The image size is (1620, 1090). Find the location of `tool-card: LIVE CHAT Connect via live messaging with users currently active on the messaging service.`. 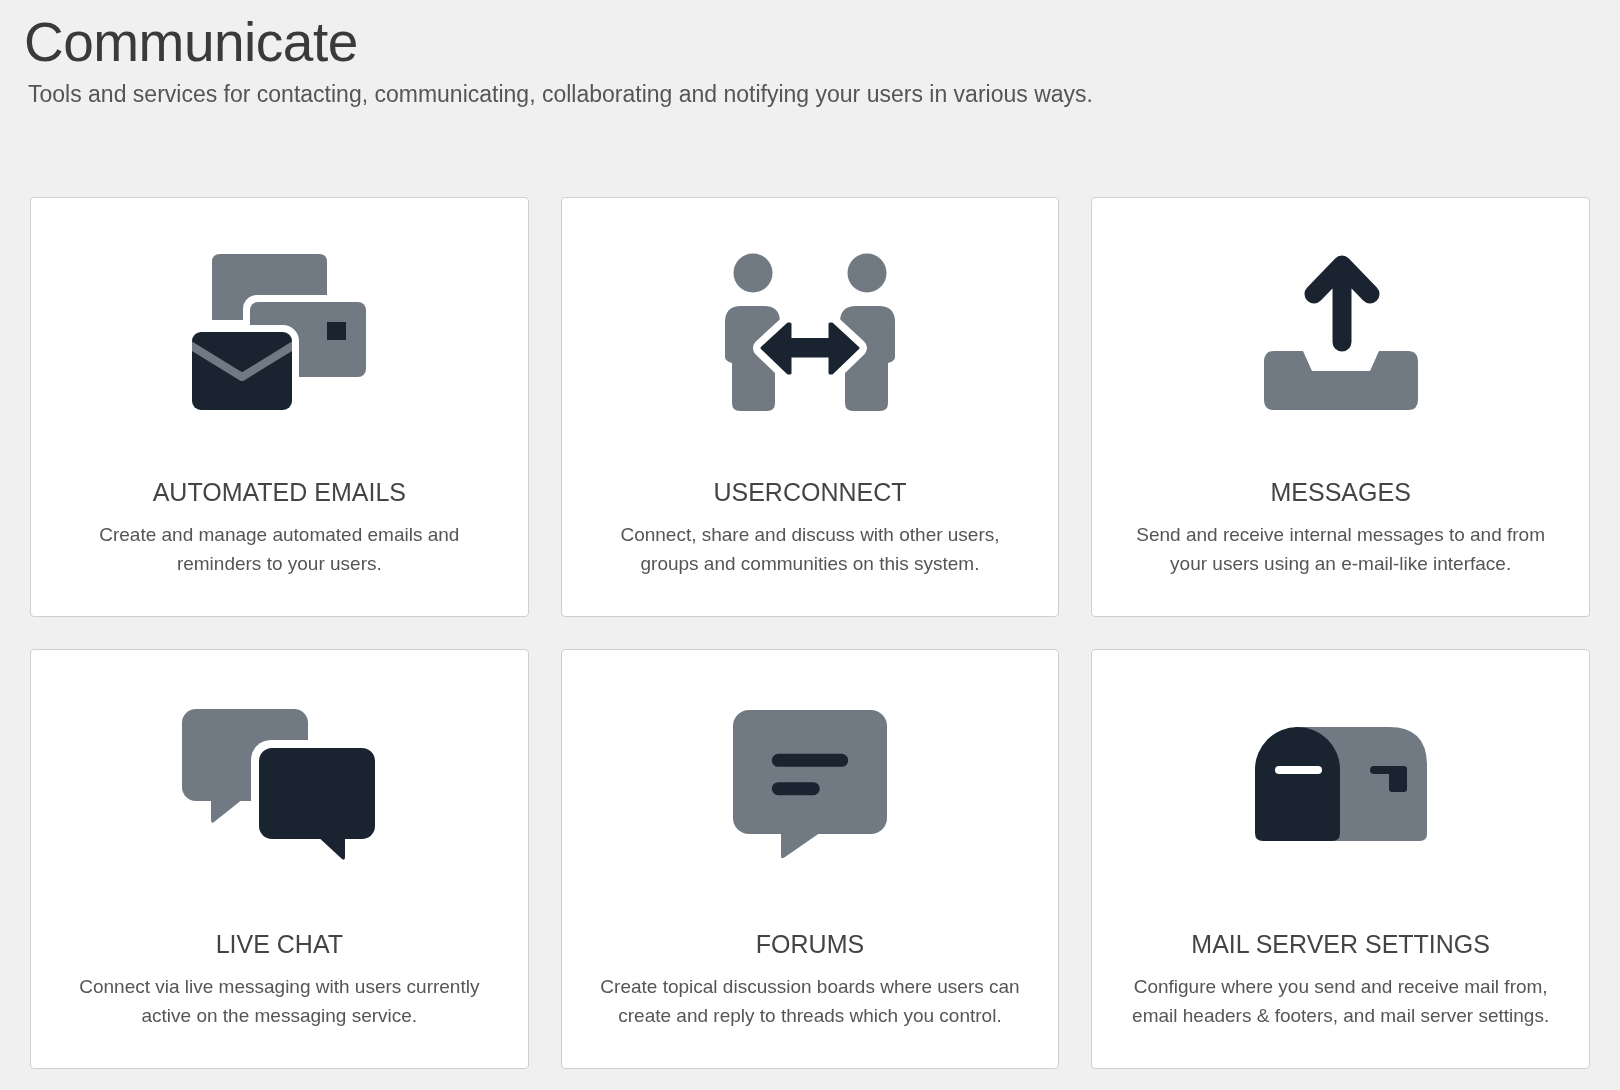

tool-card: LIVE CHAT Connect via live messaging with users currently active on the messaging service. is located at coordinates (279, 859).